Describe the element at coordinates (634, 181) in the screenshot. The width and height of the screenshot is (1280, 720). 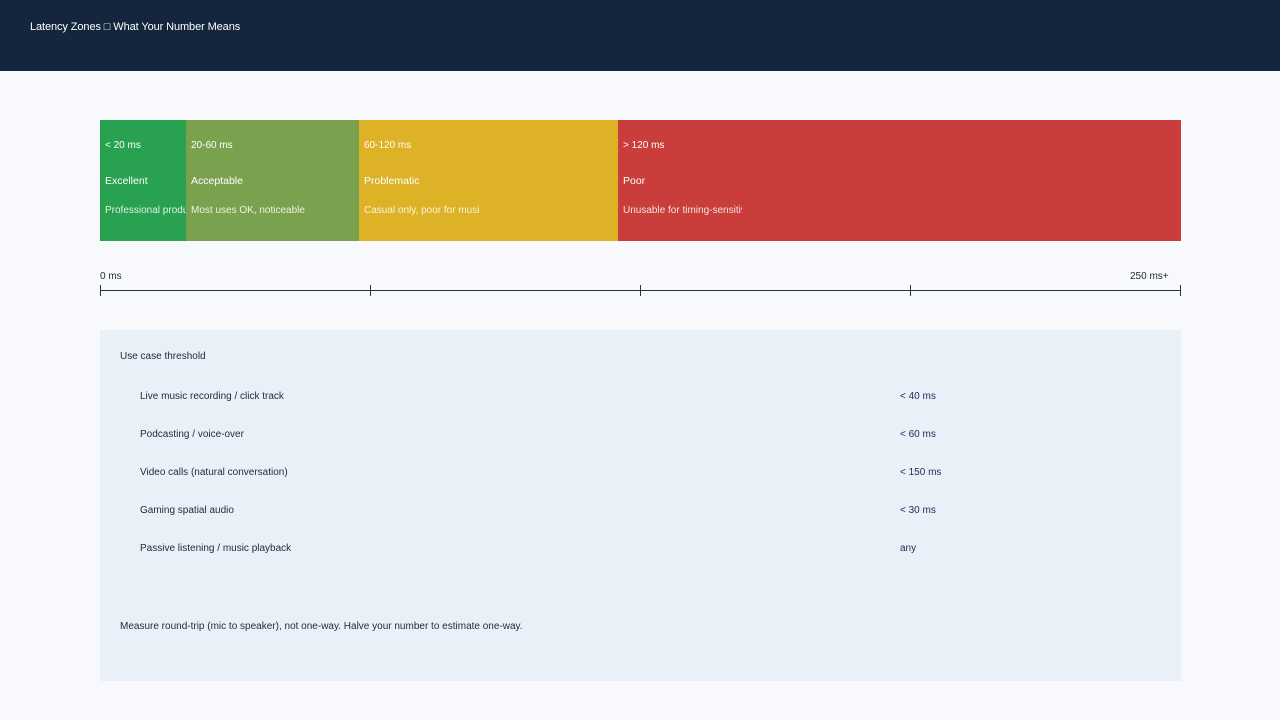
I see `zone-label: Poor` at that location.